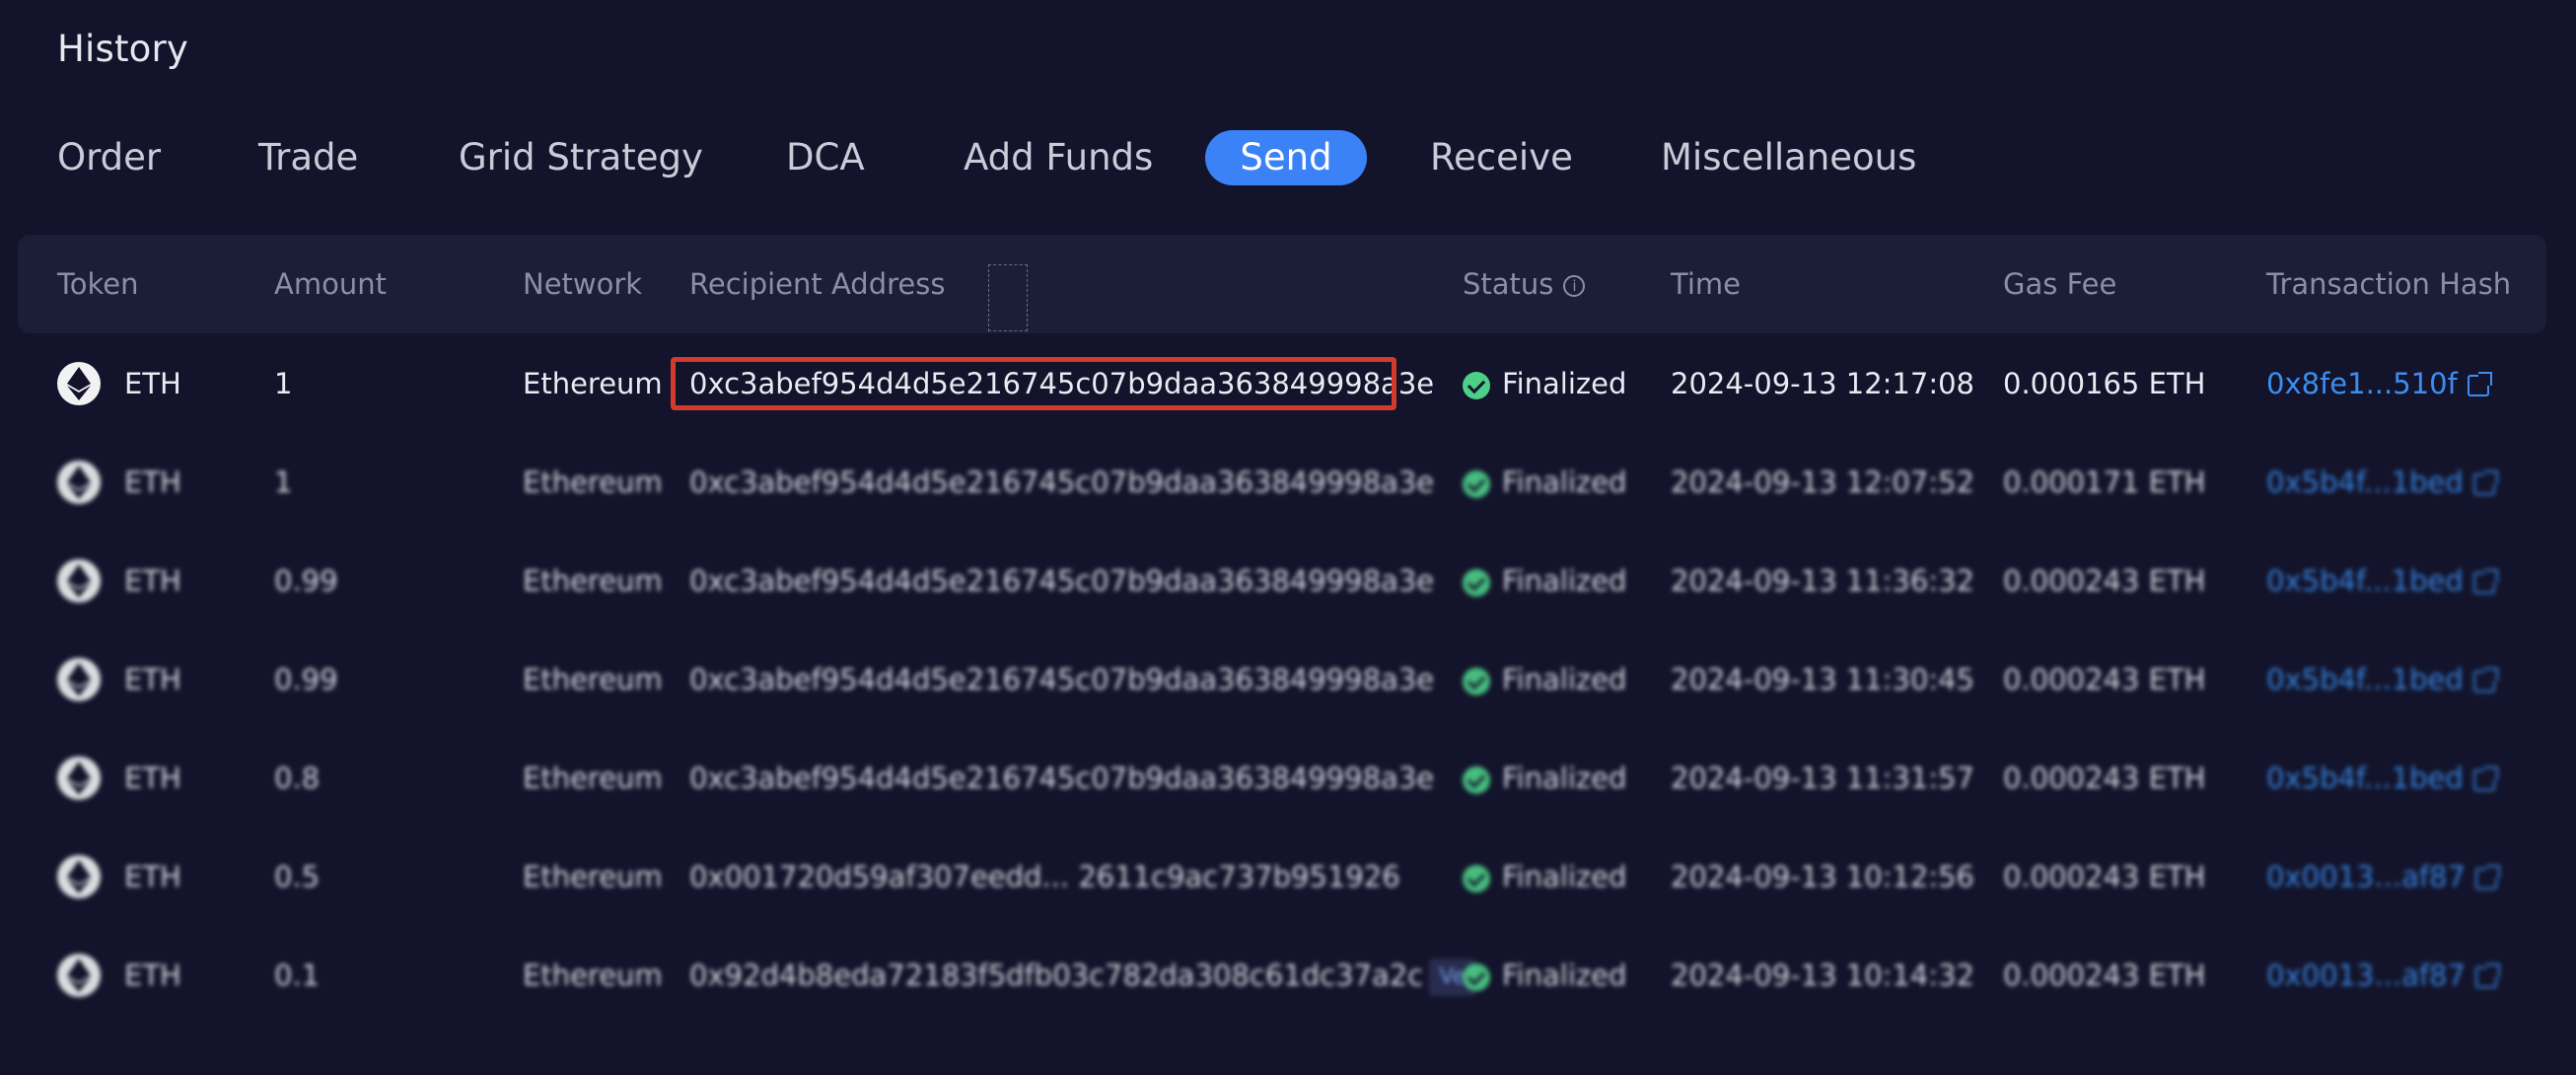 The image size is (2576, 1075). Describe the element at coordinates (308, 157) in the screenshot. I see `tab-trade: Trade` at that location.